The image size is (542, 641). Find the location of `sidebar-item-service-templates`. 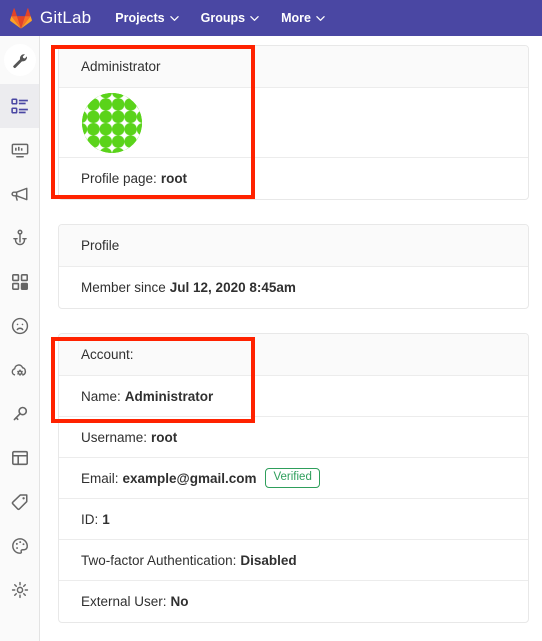

sidebar-item-service-templates is located at coordinates (19, 458).